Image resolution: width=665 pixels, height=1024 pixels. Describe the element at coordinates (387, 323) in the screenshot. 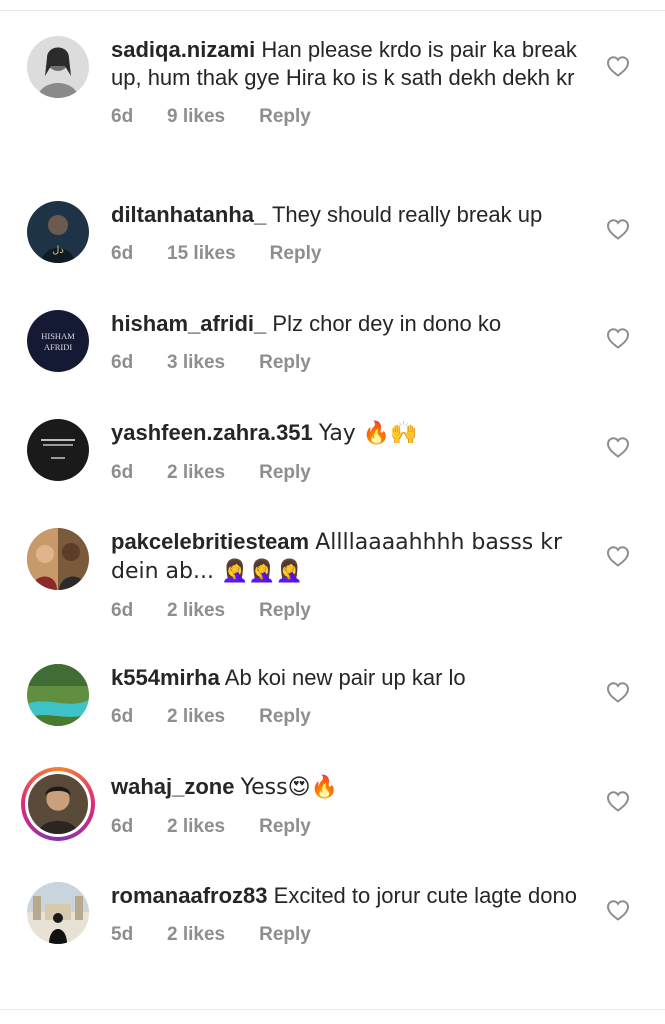

I see `comment-text: Plz chor dey in dono ko` at that location.